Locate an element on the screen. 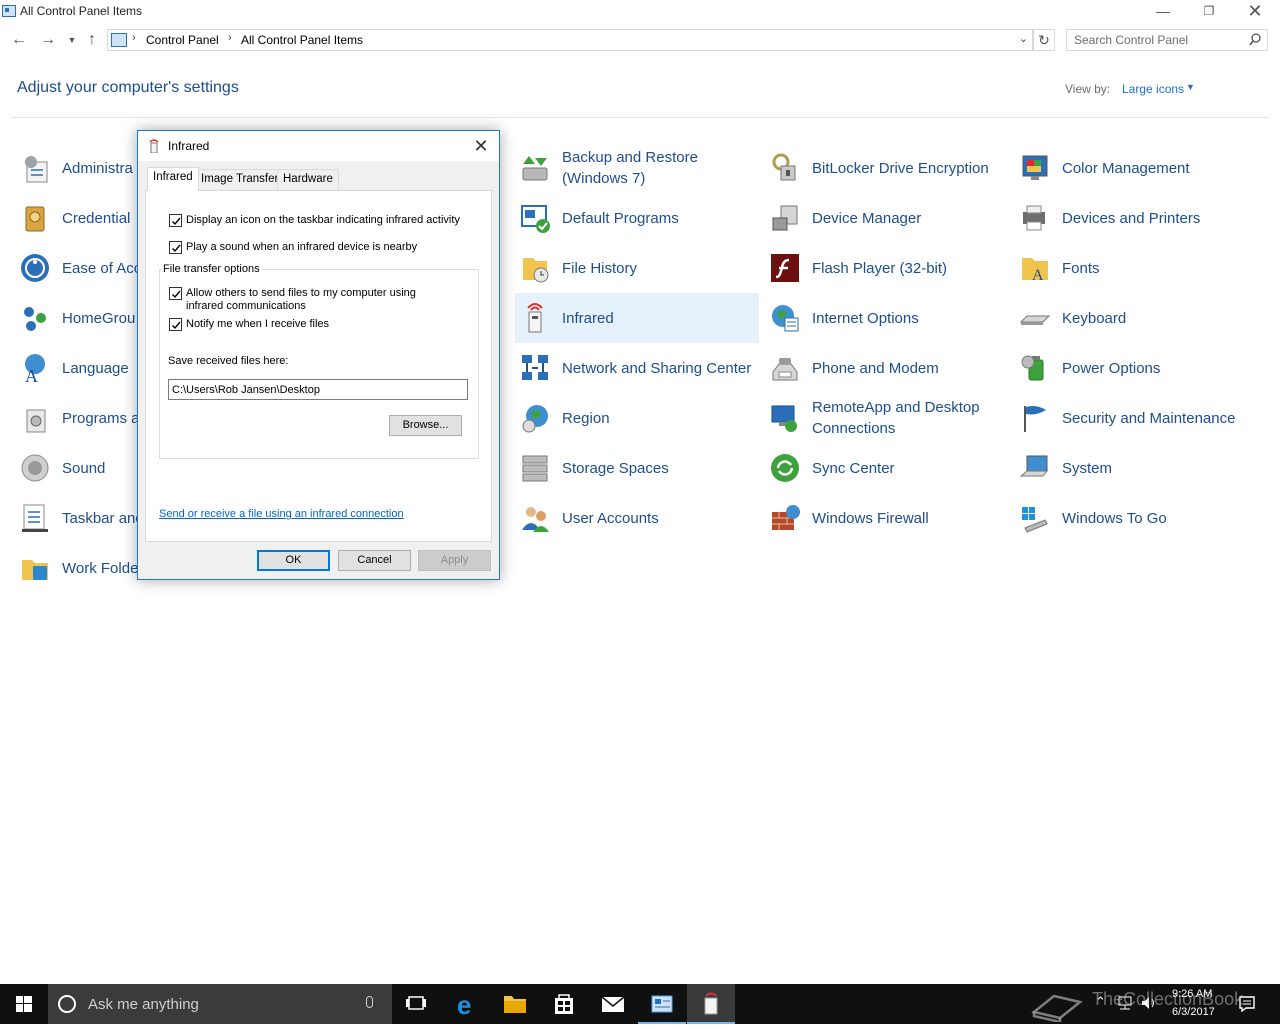  item-network-and-sharing: Network and Sharing Center is located at coordinates (637, 368).